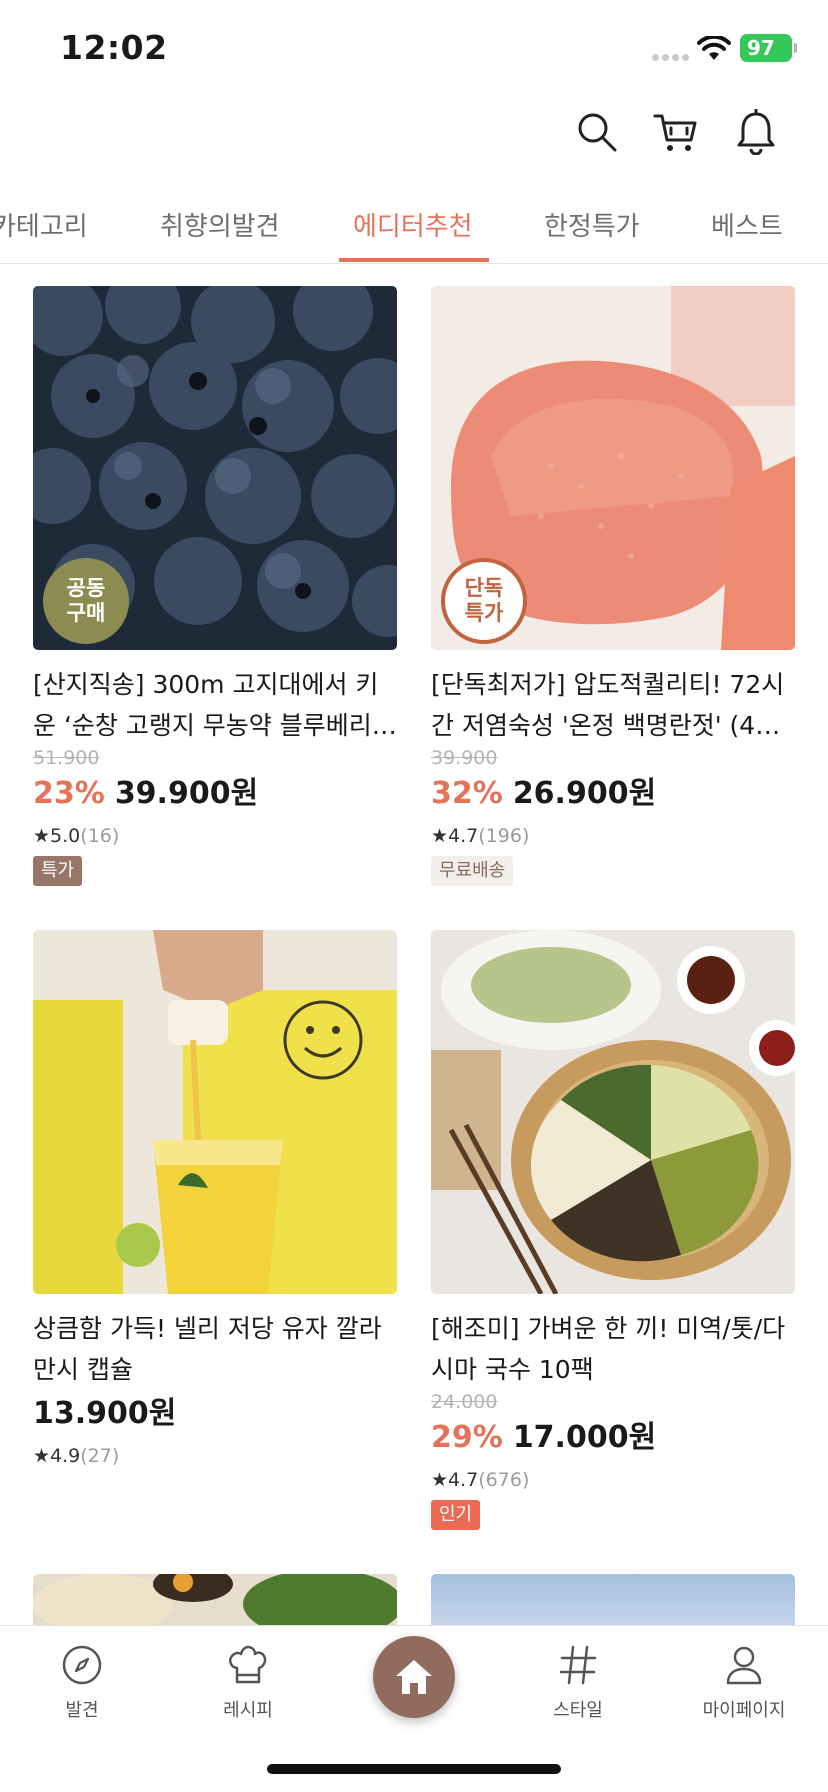 This screenshot has width=828, height=1792. I want to click on popular-tag: 인기, so click(456, 1515).